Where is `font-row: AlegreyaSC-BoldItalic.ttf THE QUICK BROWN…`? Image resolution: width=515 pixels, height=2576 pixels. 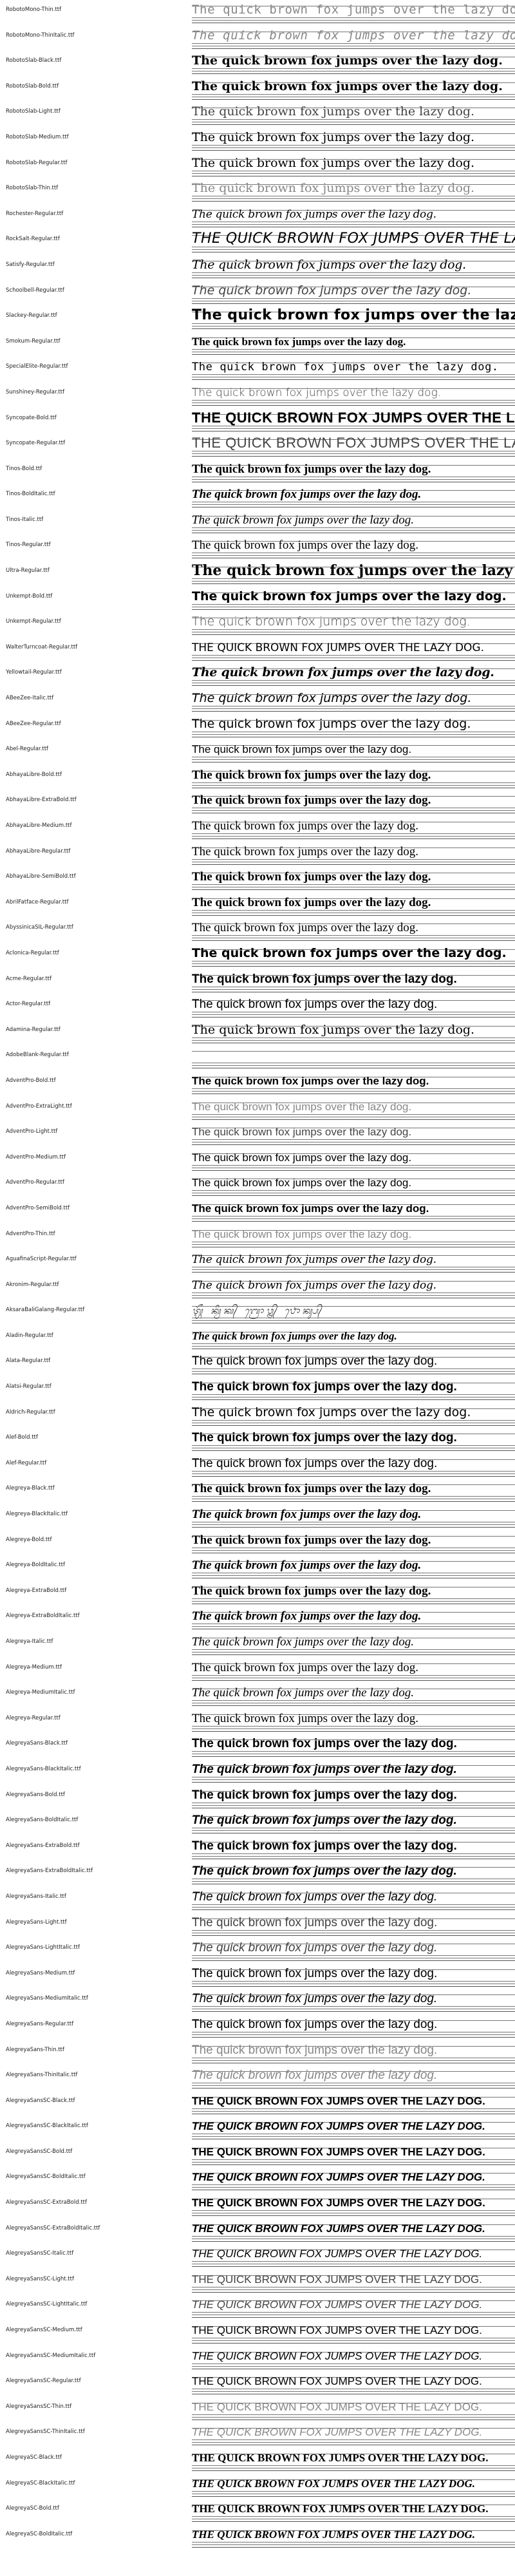
font-row: AlegreyaSC-BoldItalic.ttf THE QUICK BROWN… is located at coordinates (257, 2537).